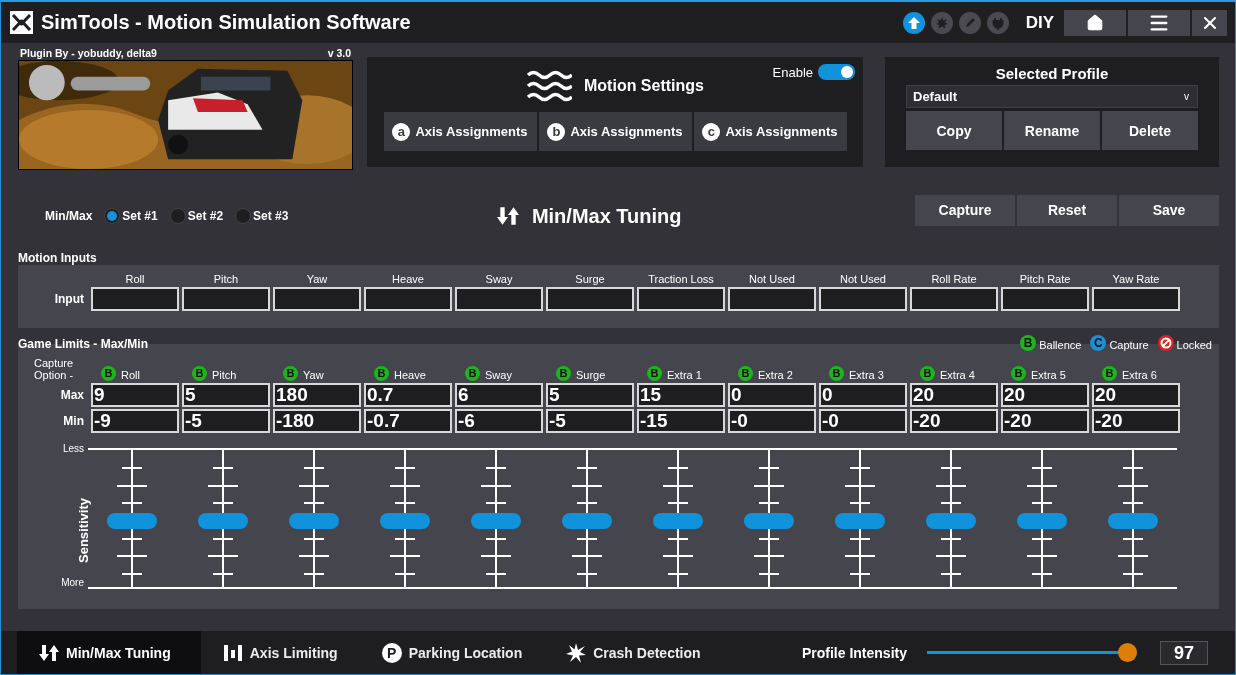 The width and height of the screenshot is (1236, 675). I want to click on legend-badge: C, so click(1098, 343).